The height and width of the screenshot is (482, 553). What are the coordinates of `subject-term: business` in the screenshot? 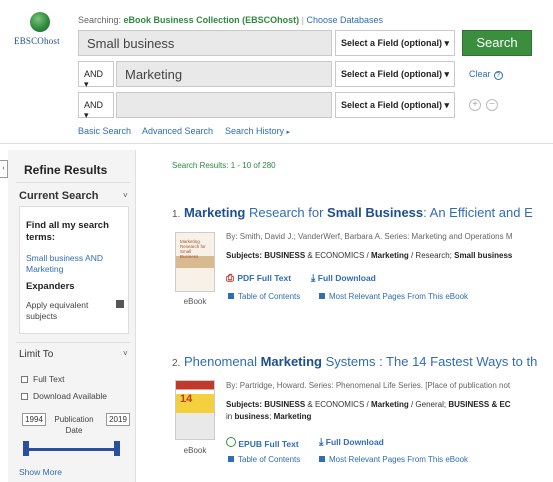 It's located at (252, 416).